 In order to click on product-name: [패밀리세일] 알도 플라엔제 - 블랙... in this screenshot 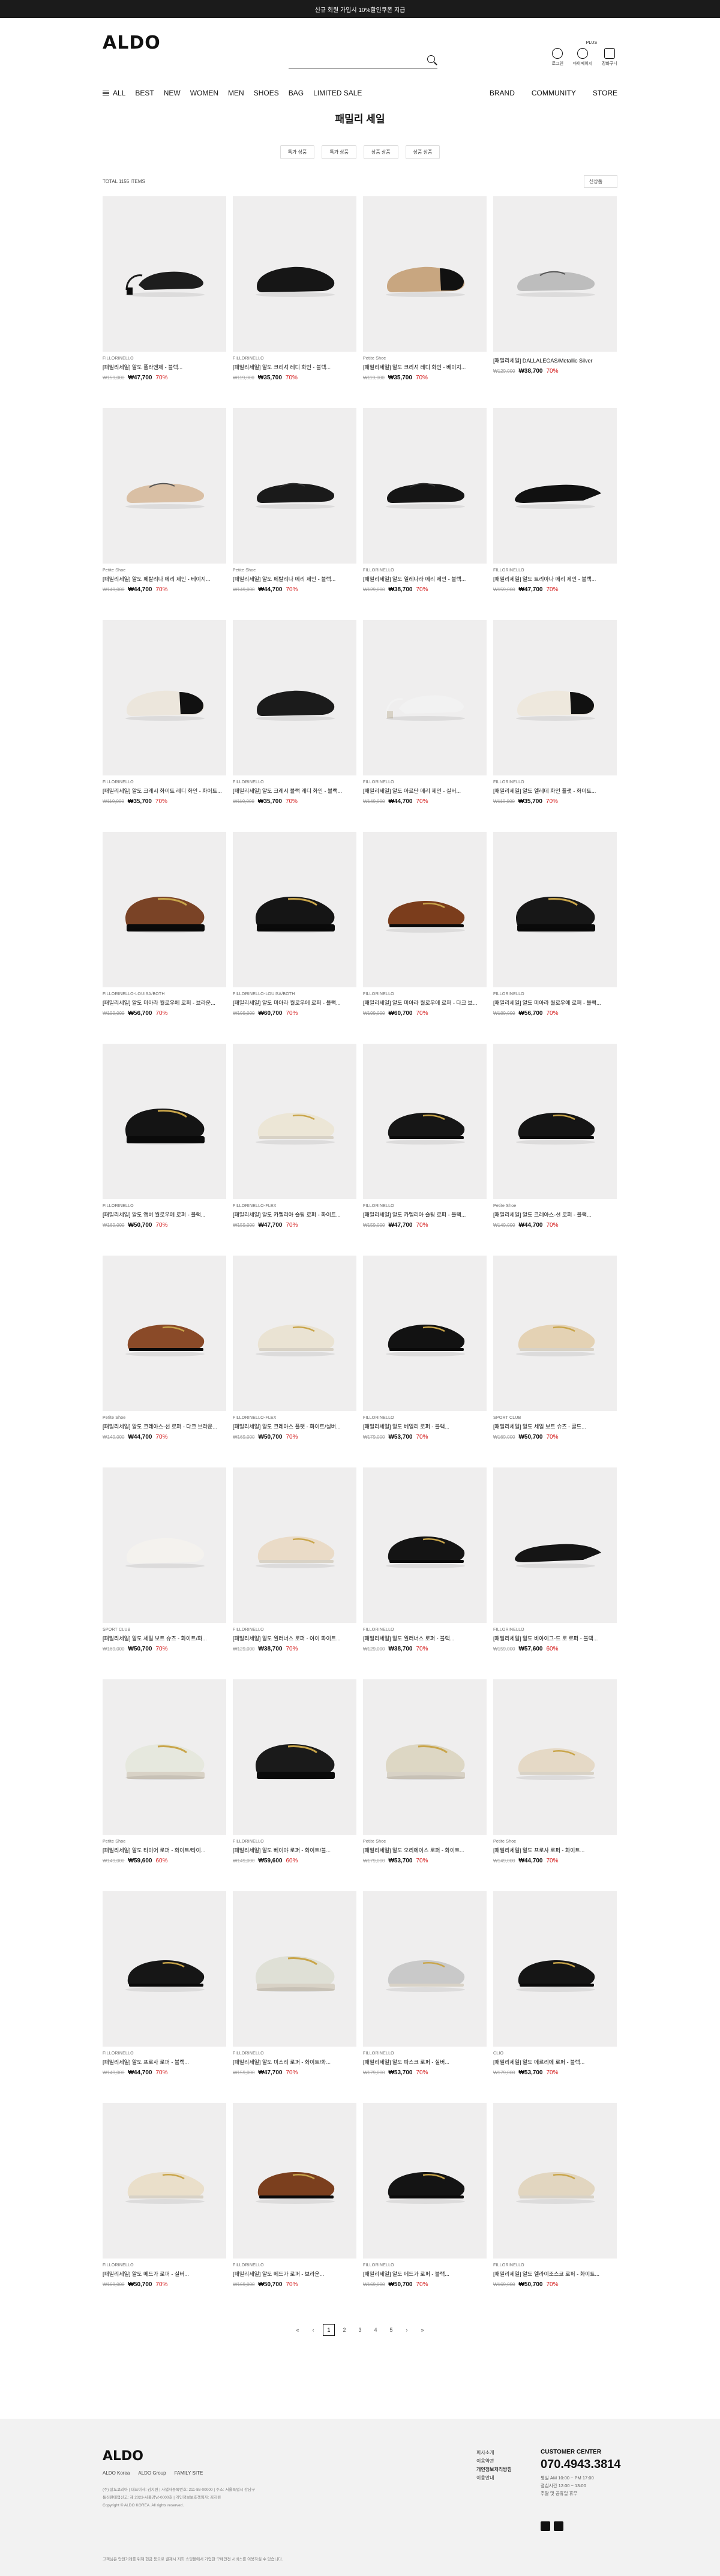, I will do `click(164, 367)`.